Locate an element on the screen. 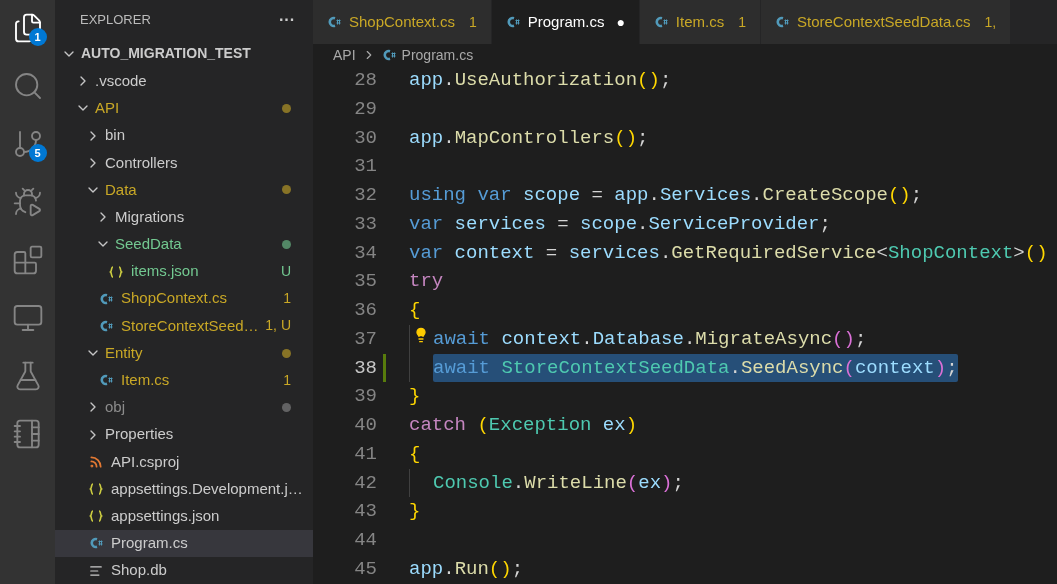 The image size is (1057, 584). line-number: 37 is located at coordinates (365, 339).